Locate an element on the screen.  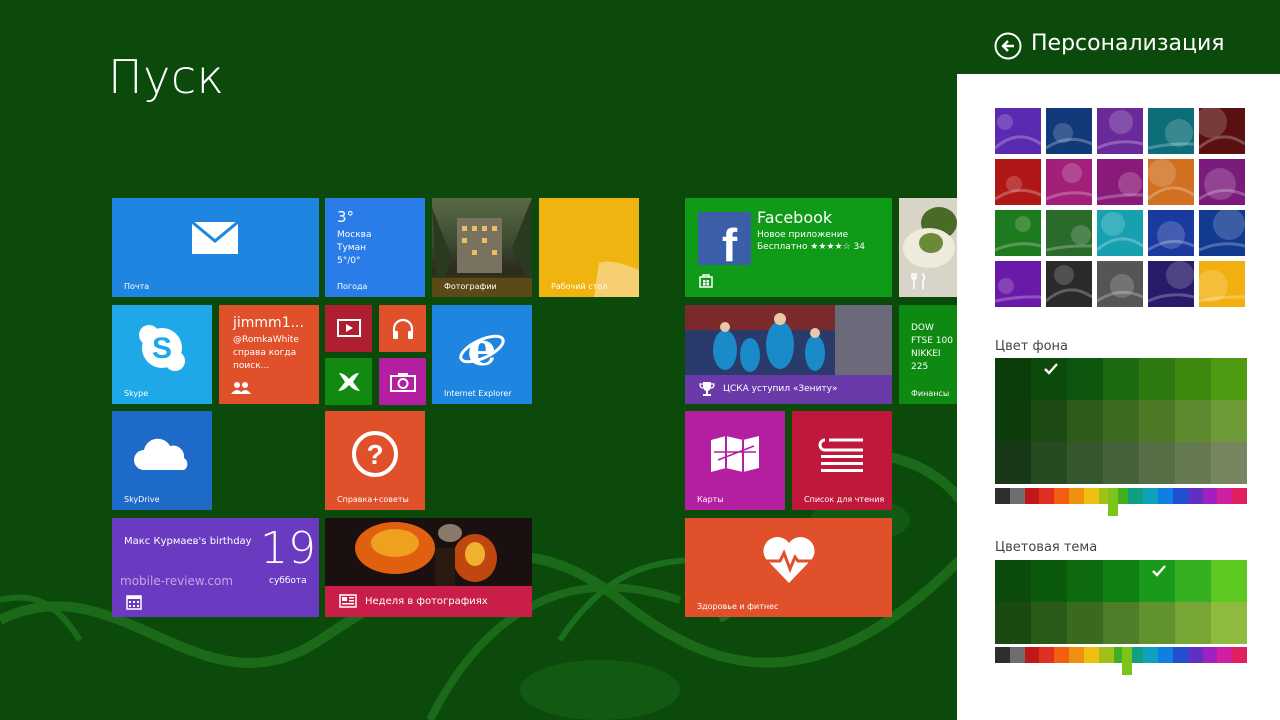
tile-skype: S Skype is located at coordinates (162, 354).